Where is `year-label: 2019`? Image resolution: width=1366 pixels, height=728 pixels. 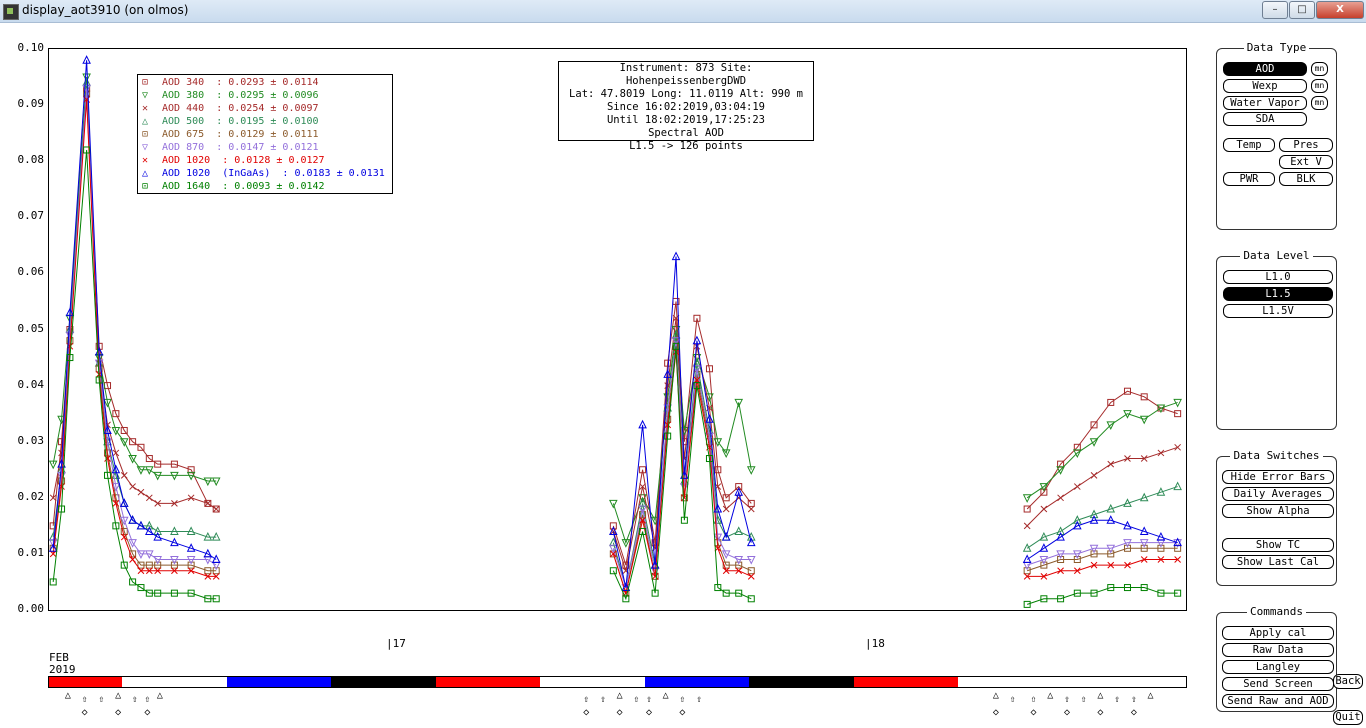
year-label: 2019 is located at coordinates (62, 669).